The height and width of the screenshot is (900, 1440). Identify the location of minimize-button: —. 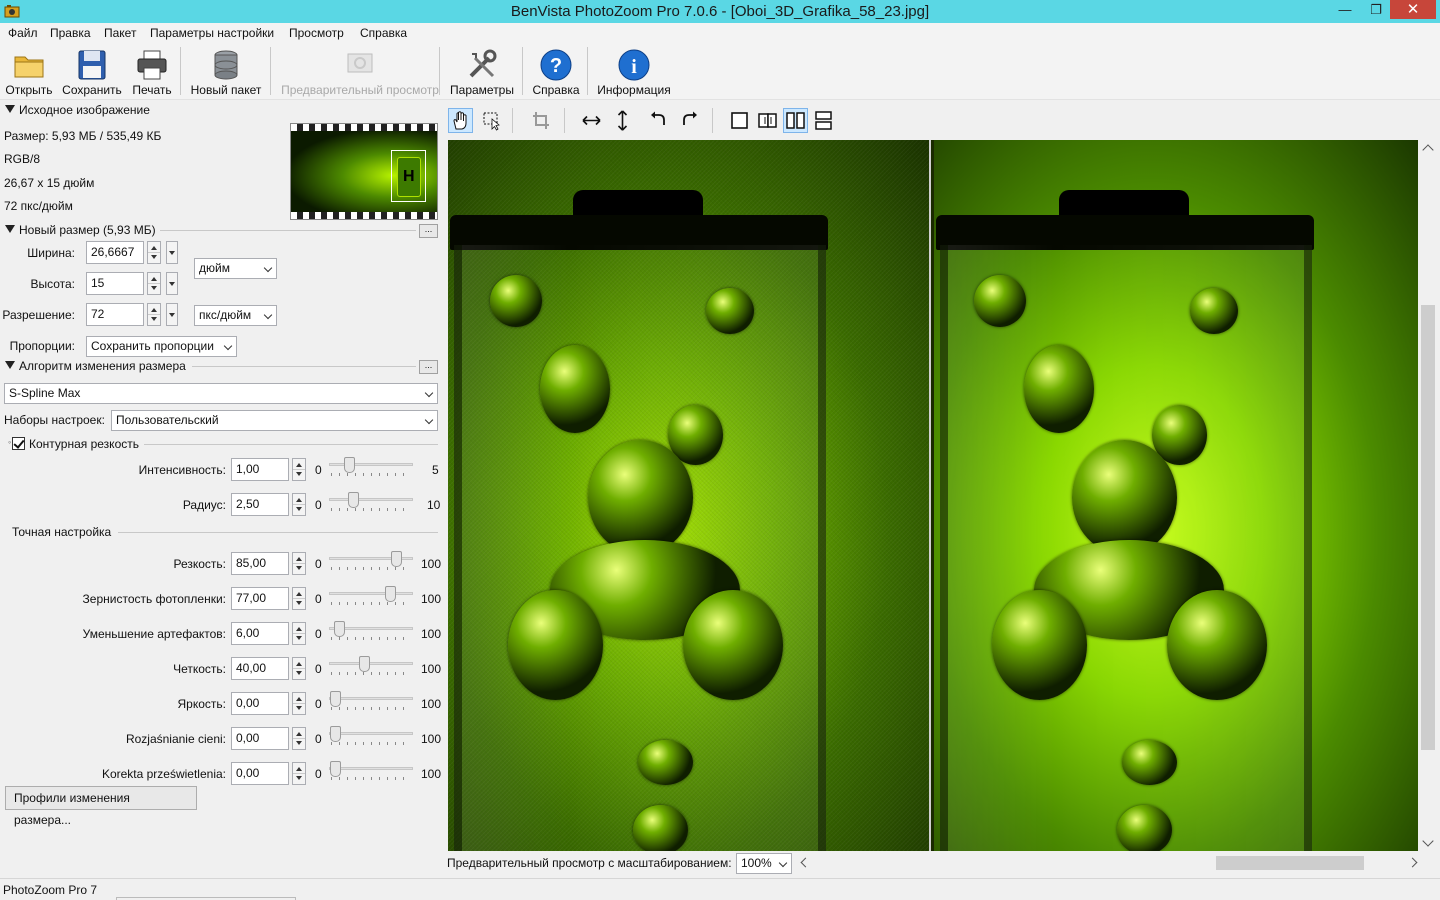
(1345, 10).